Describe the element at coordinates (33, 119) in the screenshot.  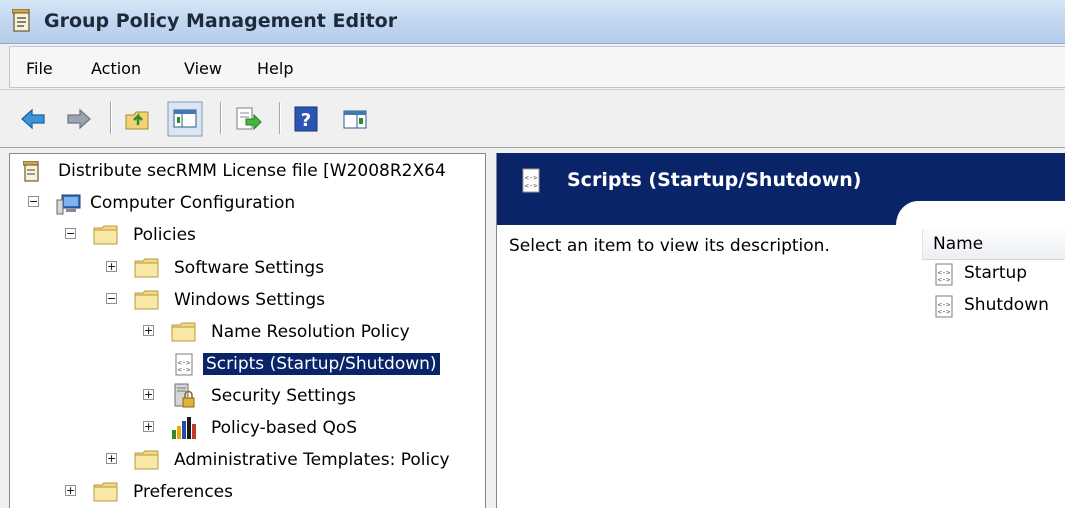
I see `back-arrow-icon` at that location.